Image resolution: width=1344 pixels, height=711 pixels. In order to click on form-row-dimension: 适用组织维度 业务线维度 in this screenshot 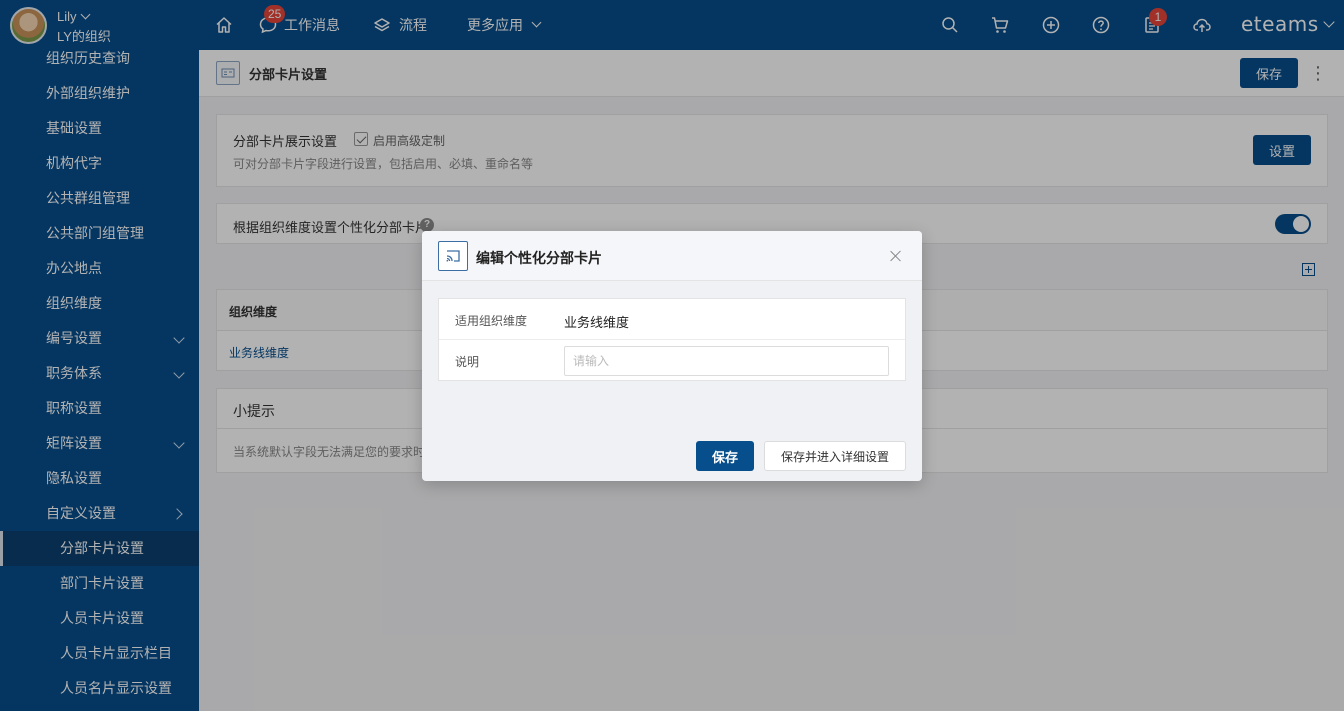, I will do `click(672, 319)`.